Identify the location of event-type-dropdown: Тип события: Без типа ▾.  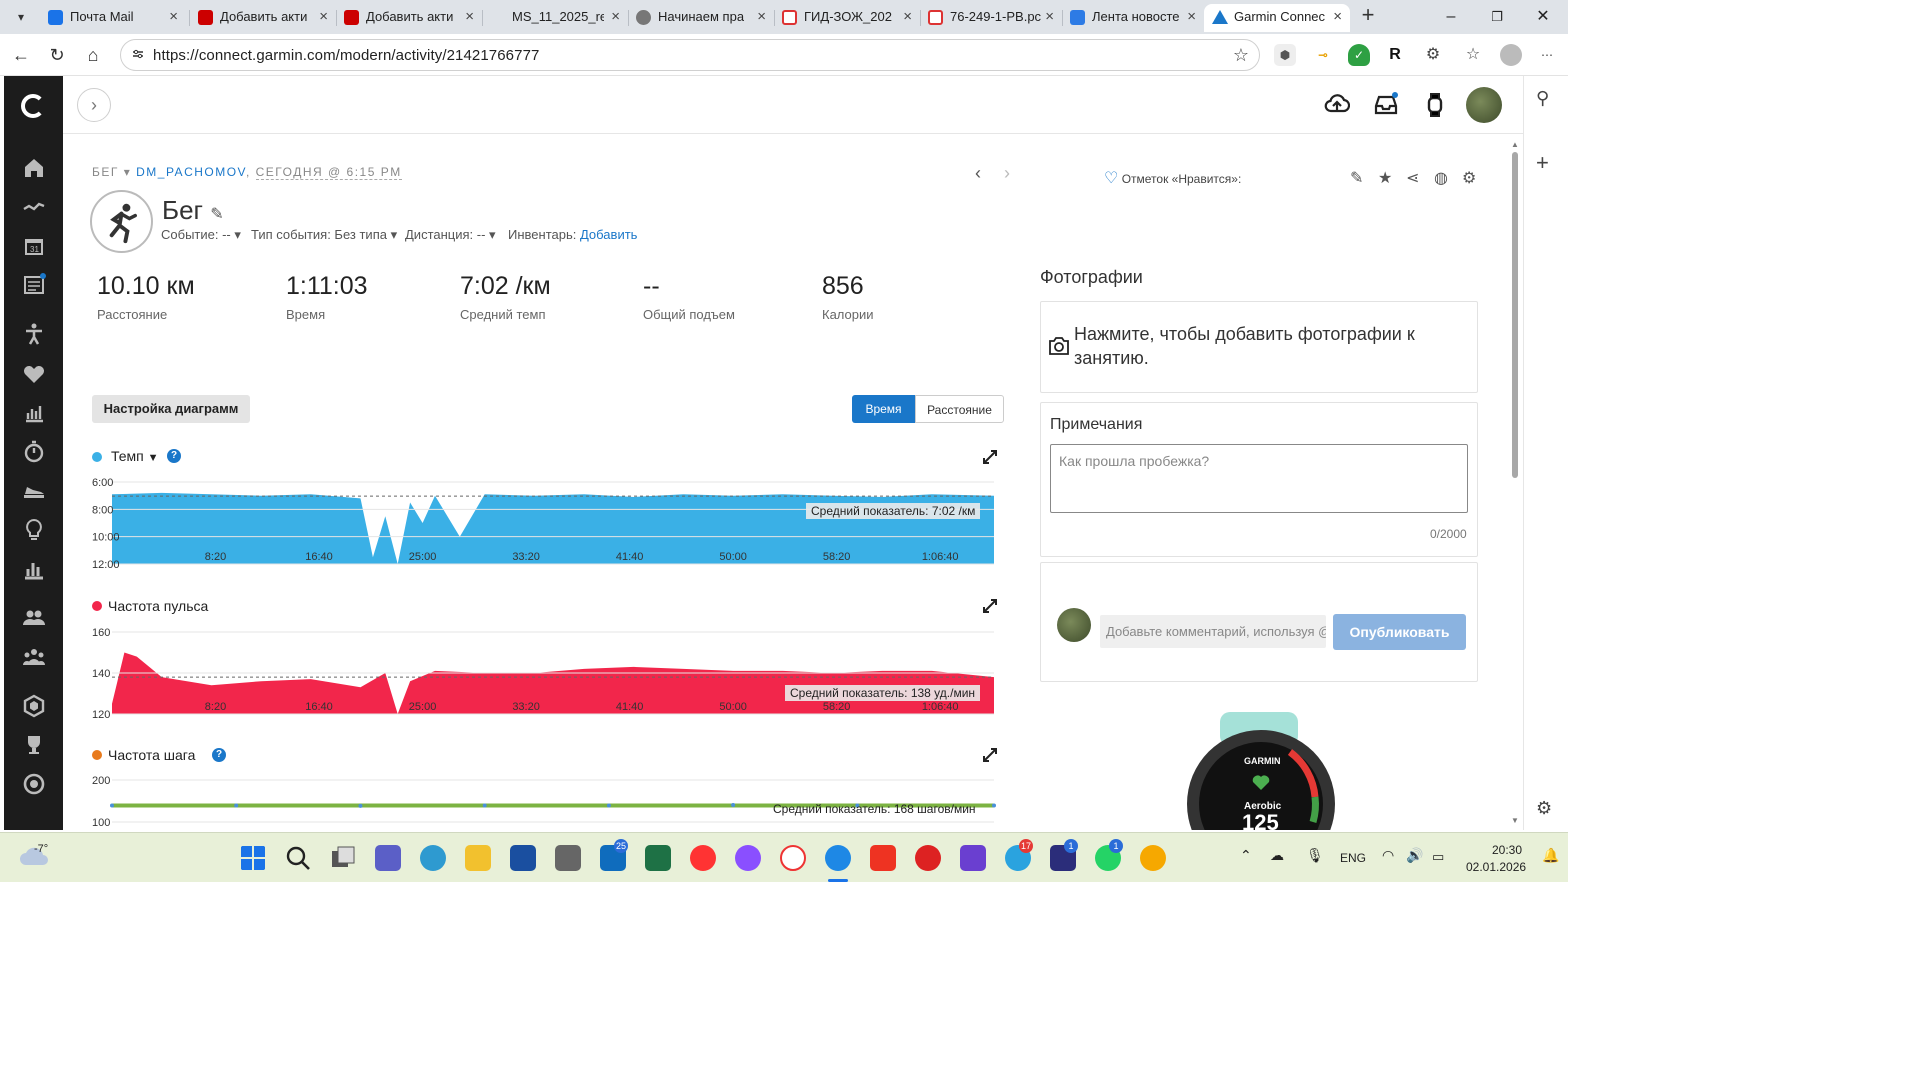
(324, 235).